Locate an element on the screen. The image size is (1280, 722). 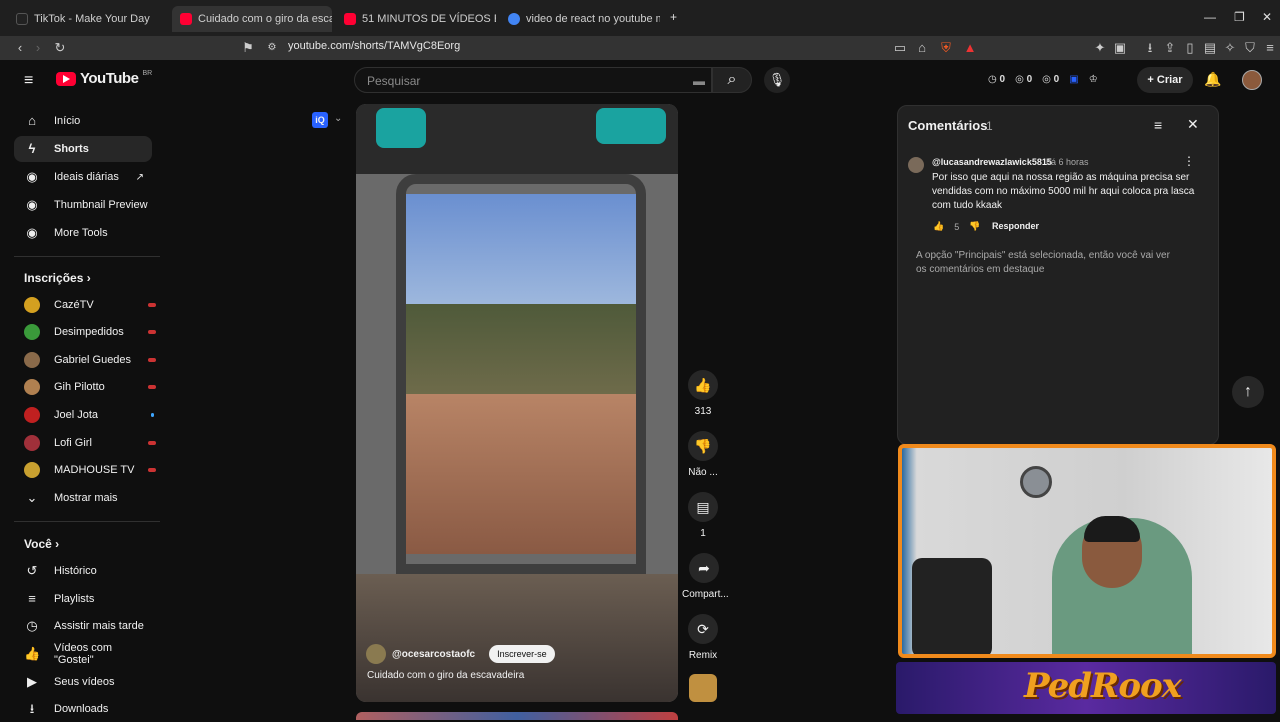
reply-button: Responder is located at coordinates (1015, 226).